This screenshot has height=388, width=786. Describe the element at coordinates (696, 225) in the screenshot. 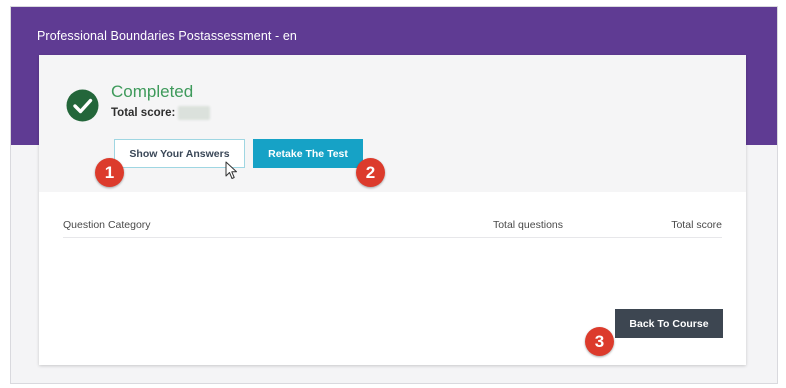

I see `column-header-total-score: Total score` at that location.